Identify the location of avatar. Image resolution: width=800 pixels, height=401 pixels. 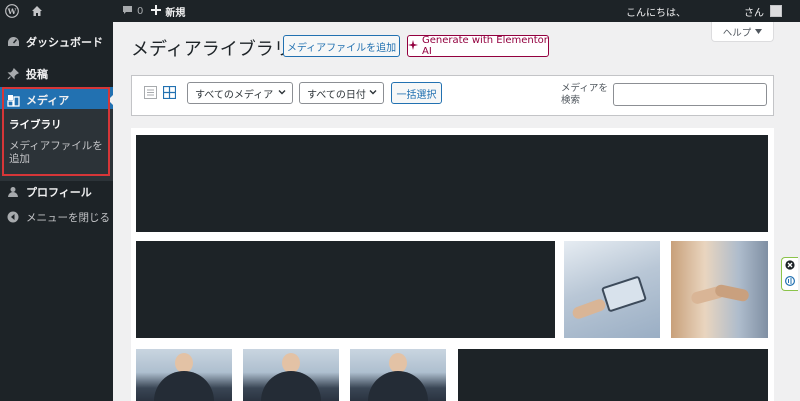
(776, 11).